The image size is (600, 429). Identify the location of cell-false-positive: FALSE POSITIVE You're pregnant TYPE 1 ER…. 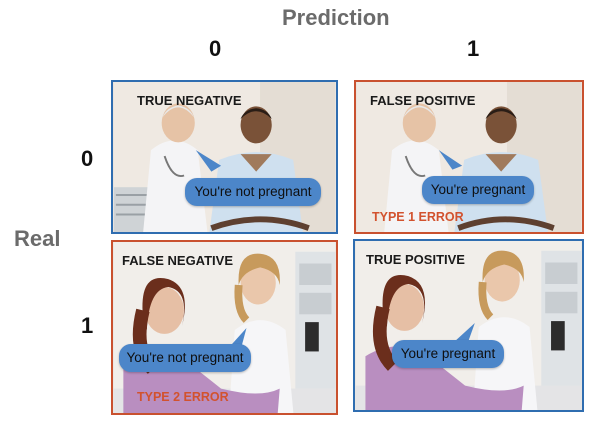
(469, 157).